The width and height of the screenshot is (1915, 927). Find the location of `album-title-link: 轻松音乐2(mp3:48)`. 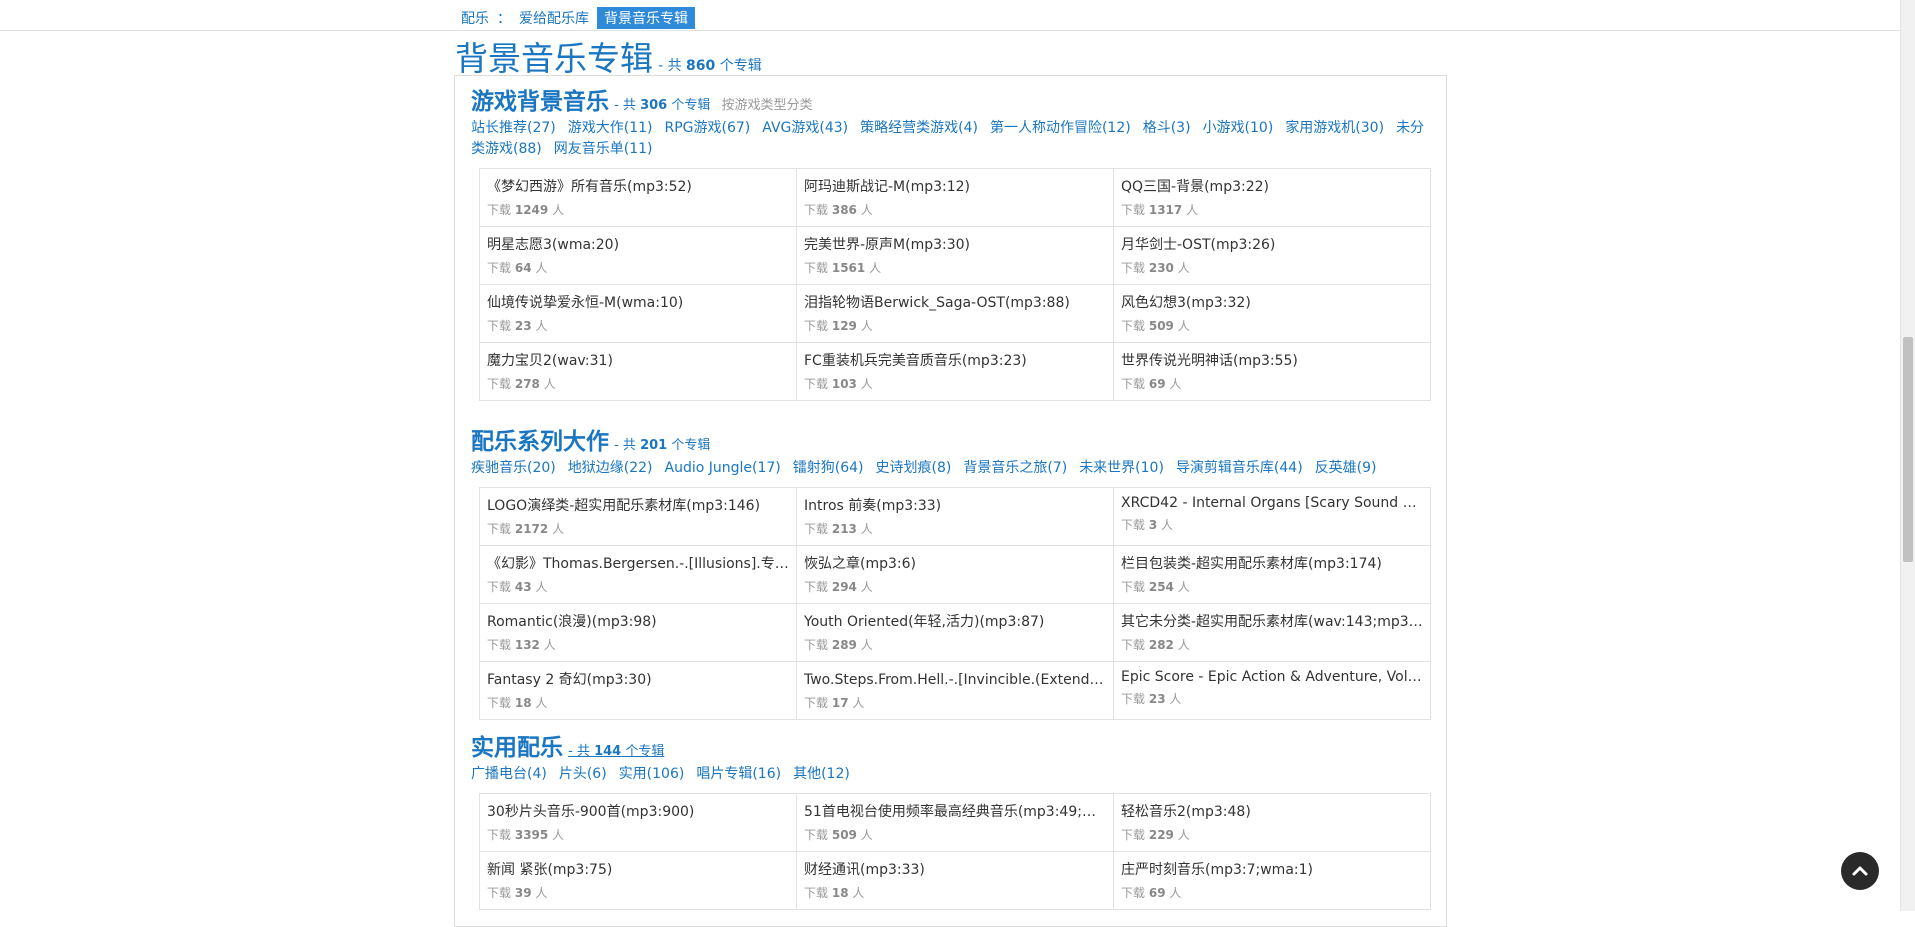

album-title-link: 轻松音乐2(mp3:48) is located at coordinates (1272, 811).